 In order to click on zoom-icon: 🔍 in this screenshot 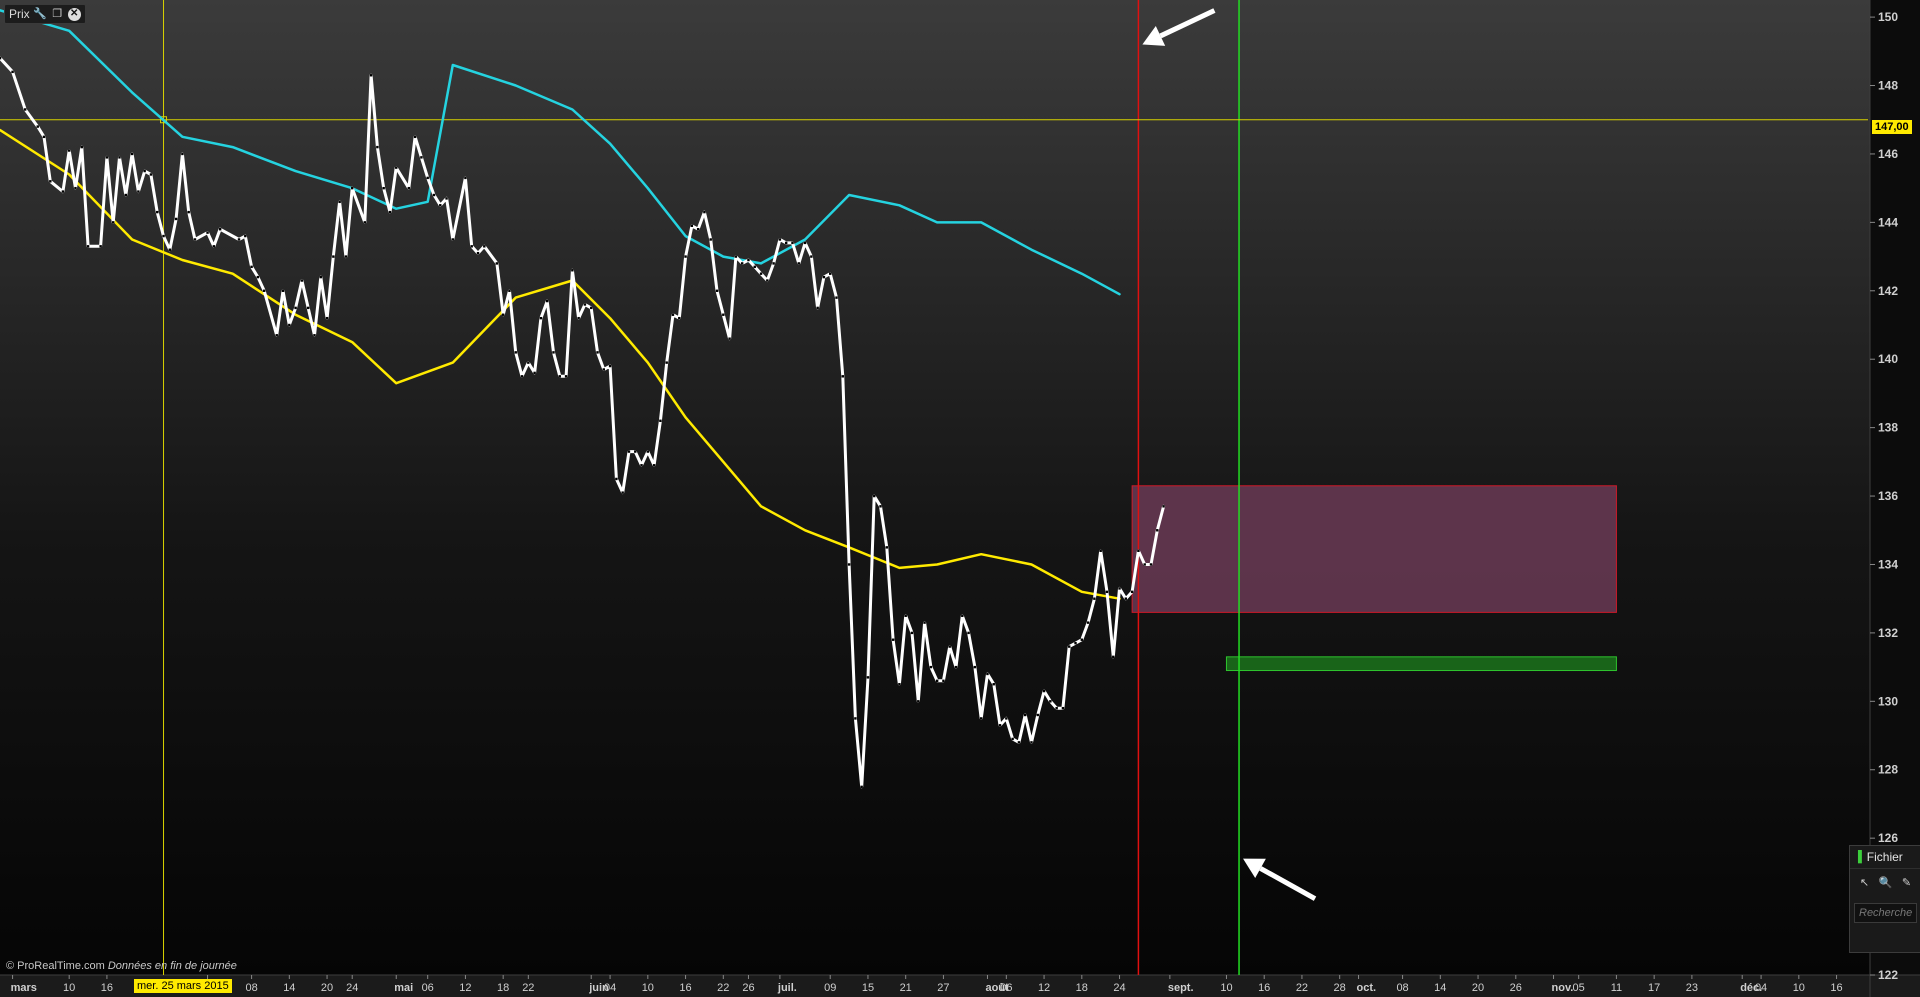, I will do `click(1886, 883)`.